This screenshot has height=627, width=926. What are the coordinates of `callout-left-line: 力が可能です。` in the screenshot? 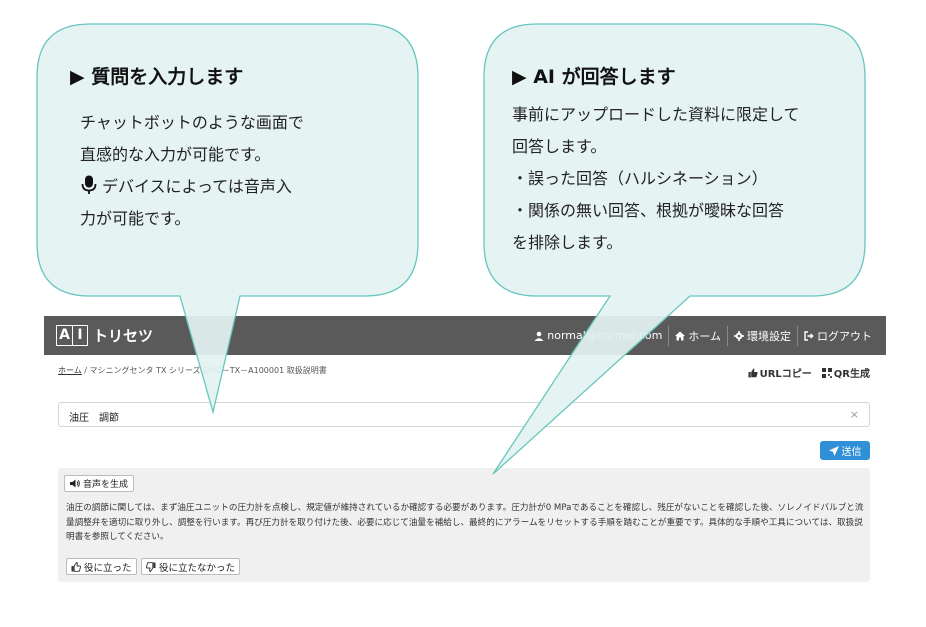 It's located at (135, 218).